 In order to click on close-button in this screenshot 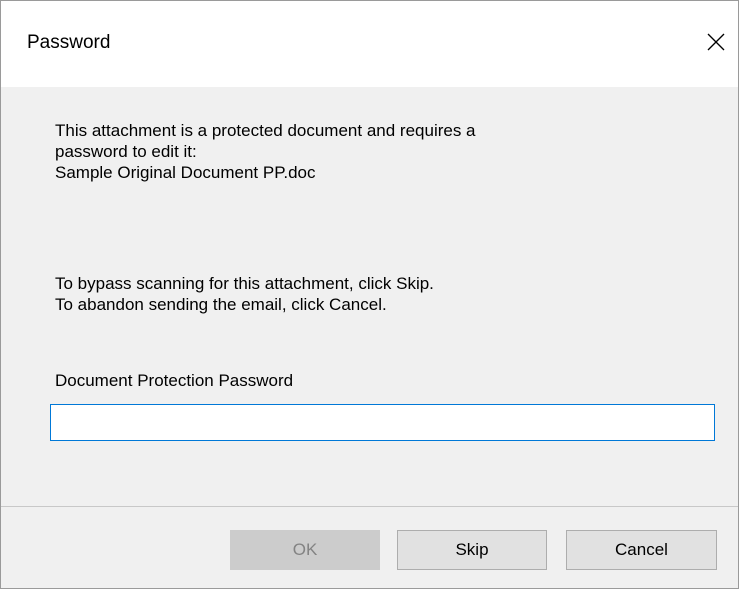, I will do `click(716, 42)`.